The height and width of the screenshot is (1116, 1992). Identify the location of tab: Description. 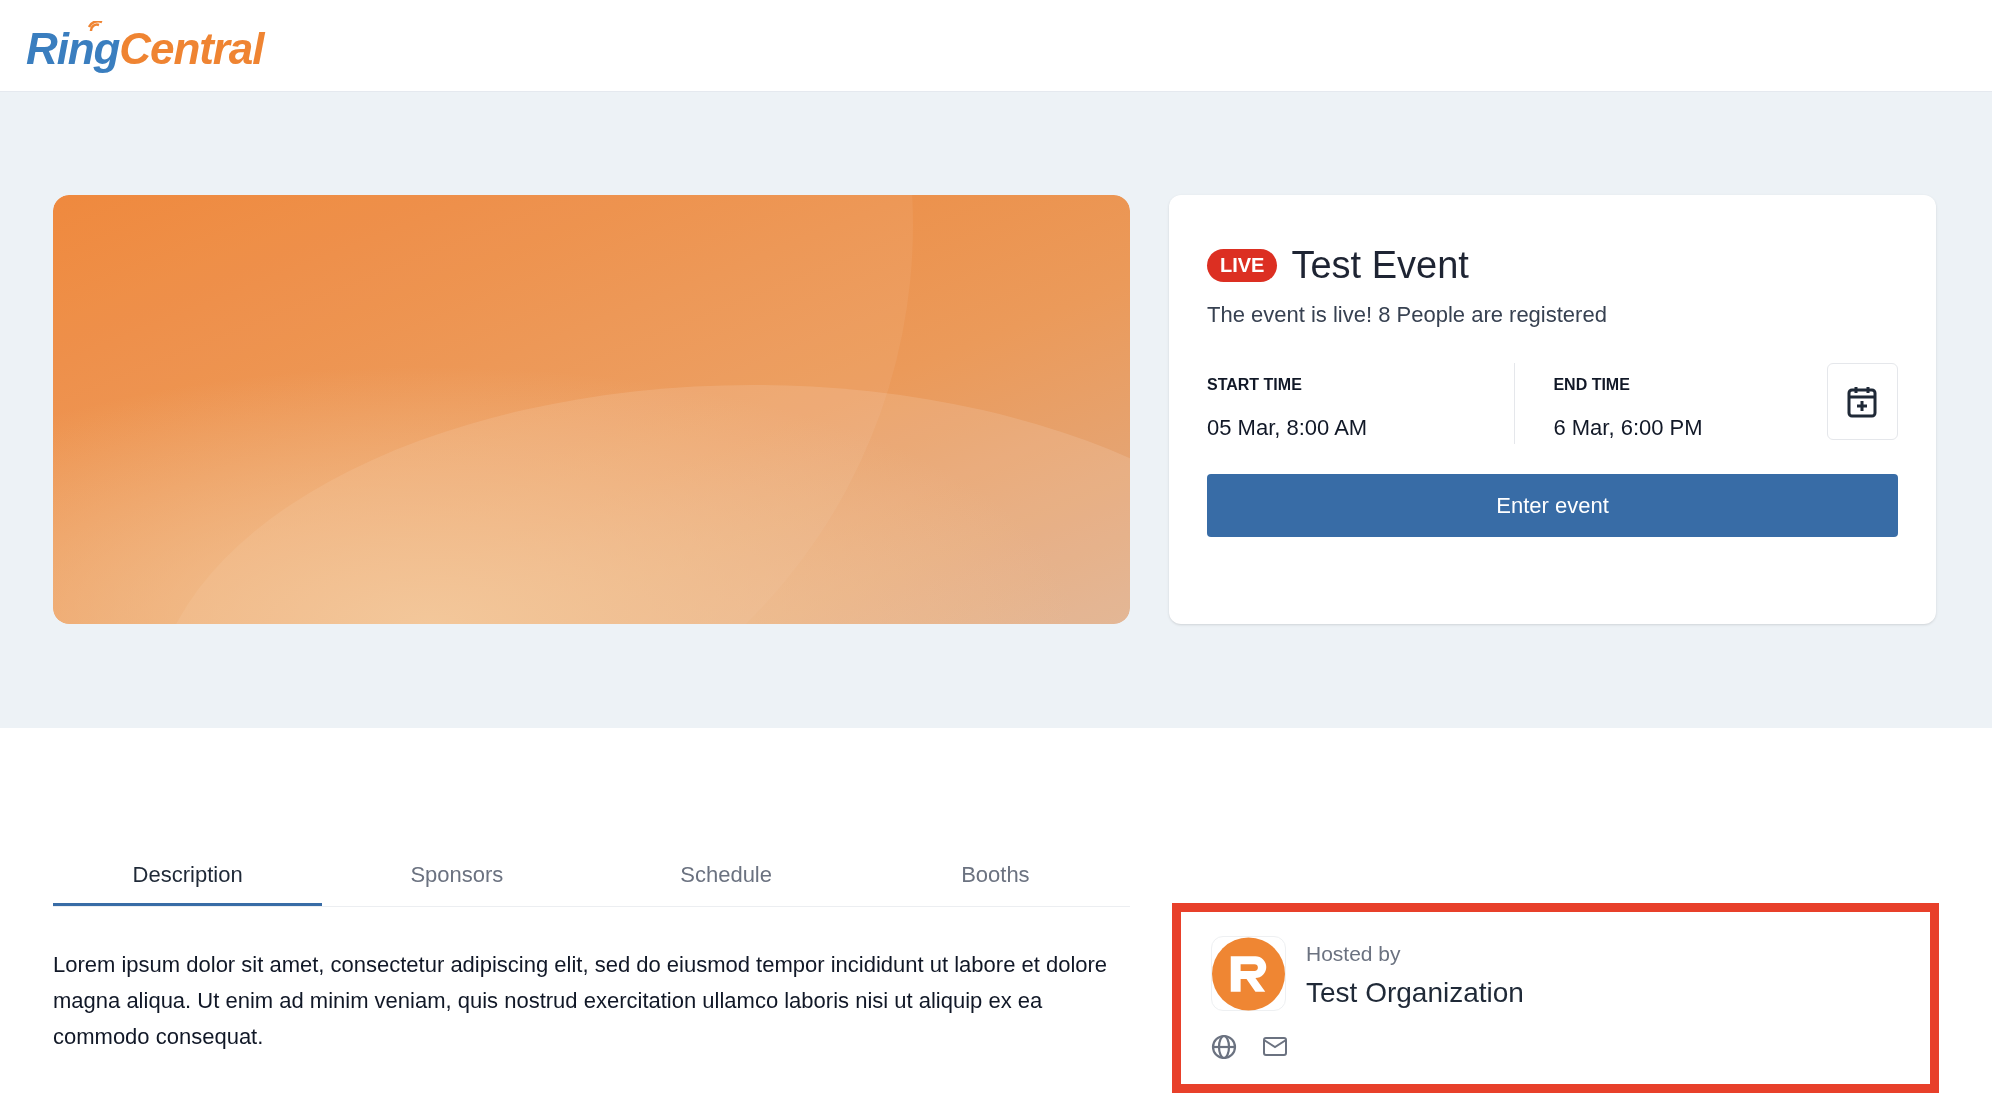
(188, 875).